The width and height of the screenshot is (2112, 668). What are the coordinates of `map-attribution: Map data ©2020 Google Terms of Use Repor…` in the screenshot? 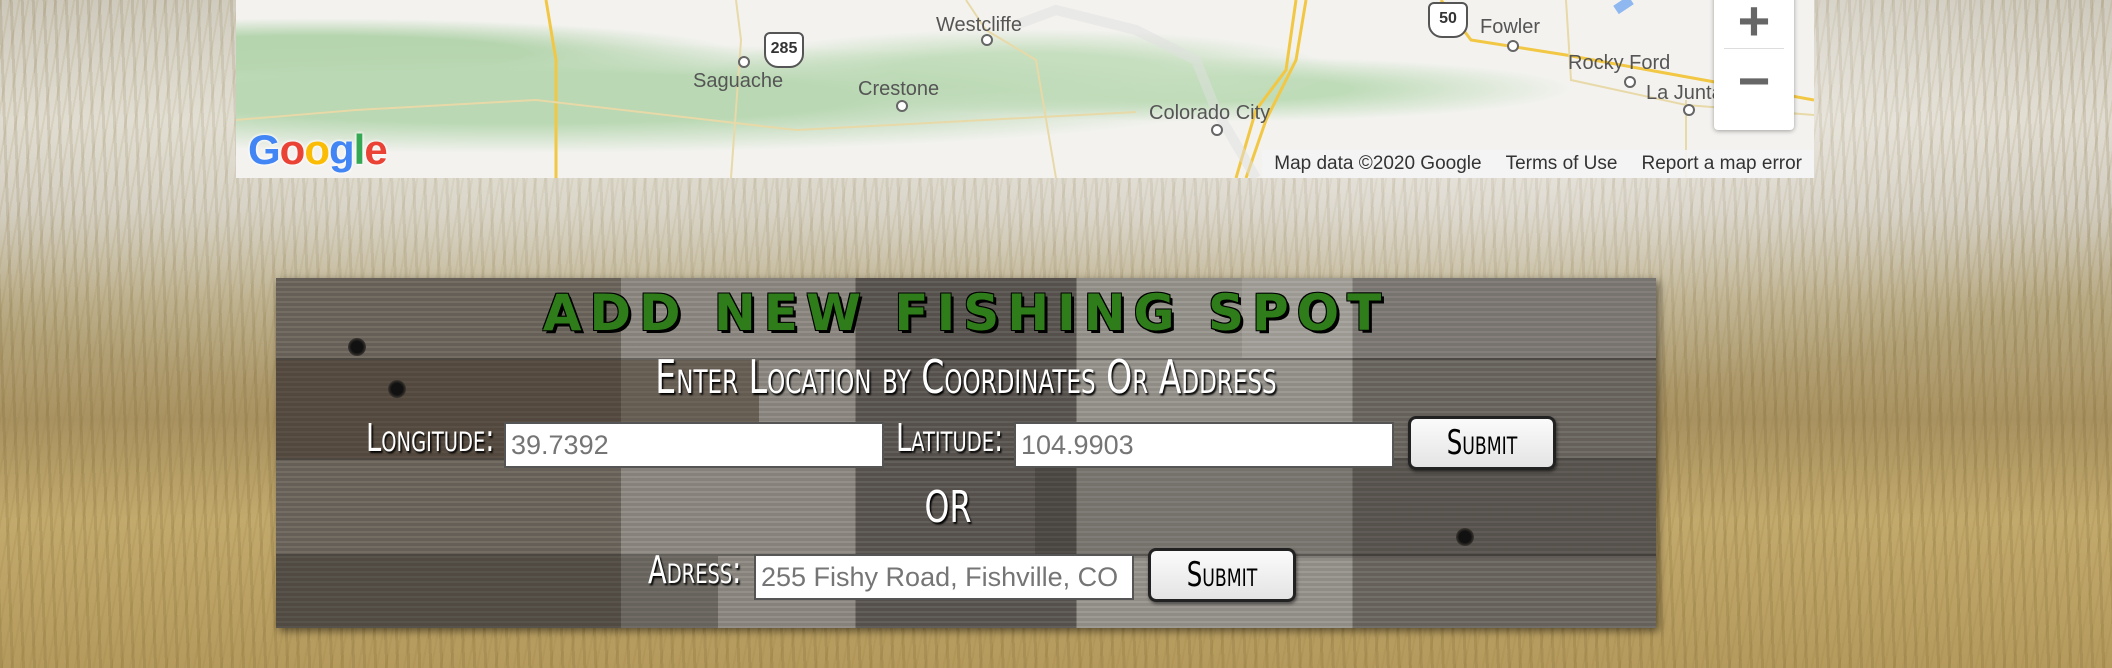 It's located at (1538, 164).